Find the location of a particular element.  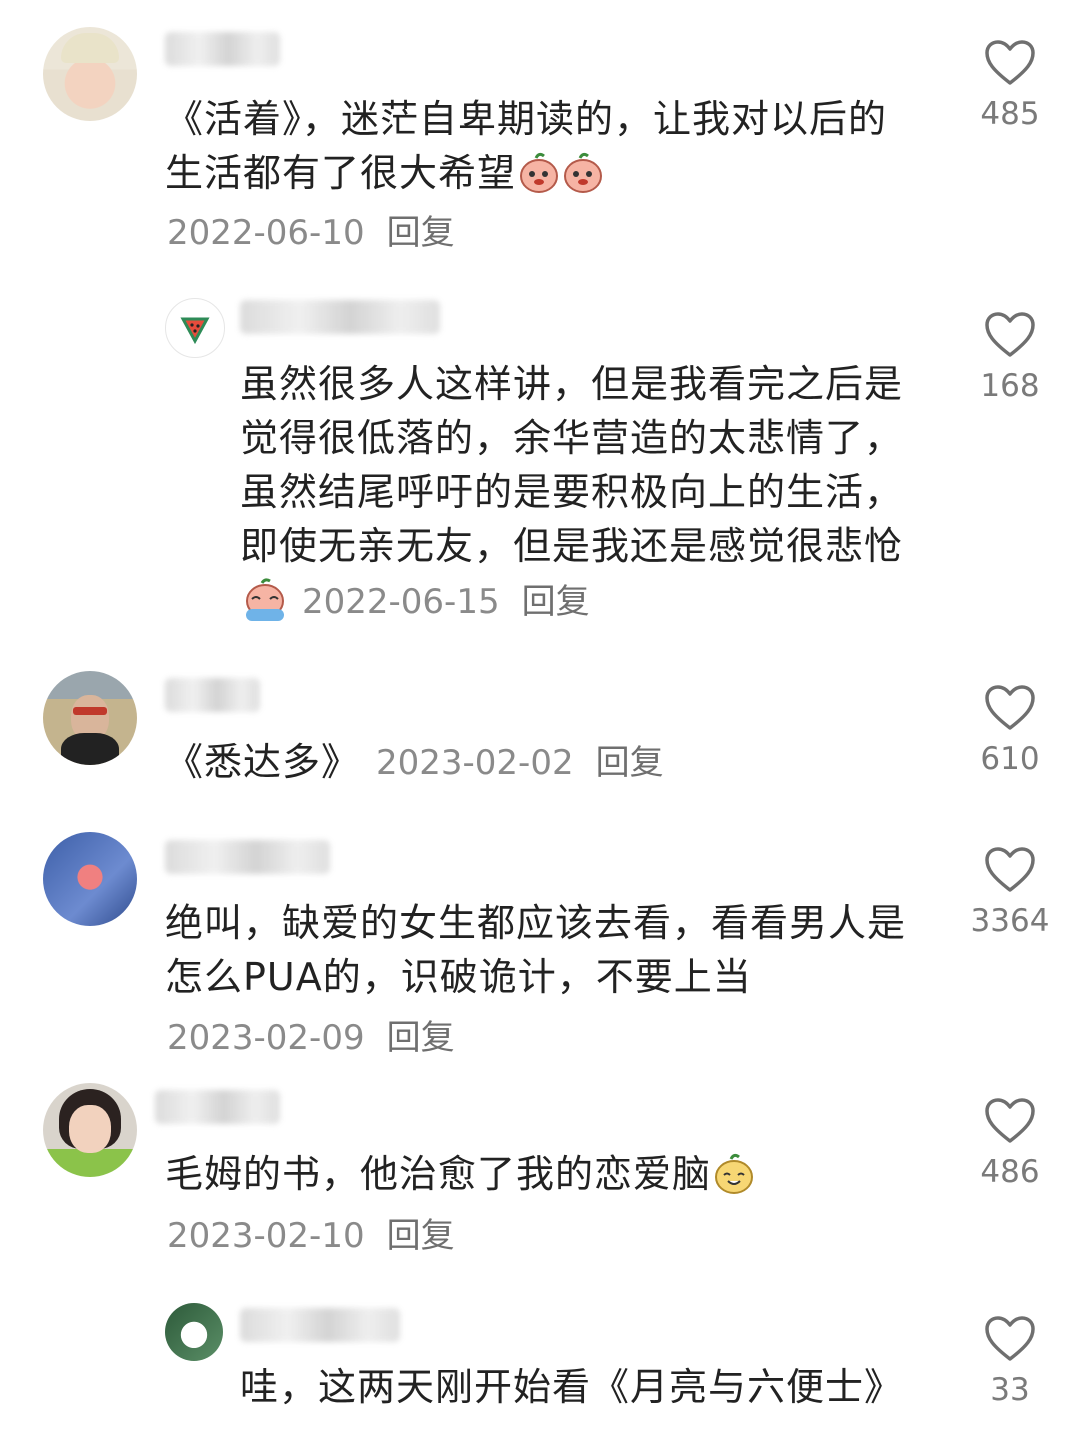

comment-meta: 2022-06-10 回复 is located at coordinates (311, 233).